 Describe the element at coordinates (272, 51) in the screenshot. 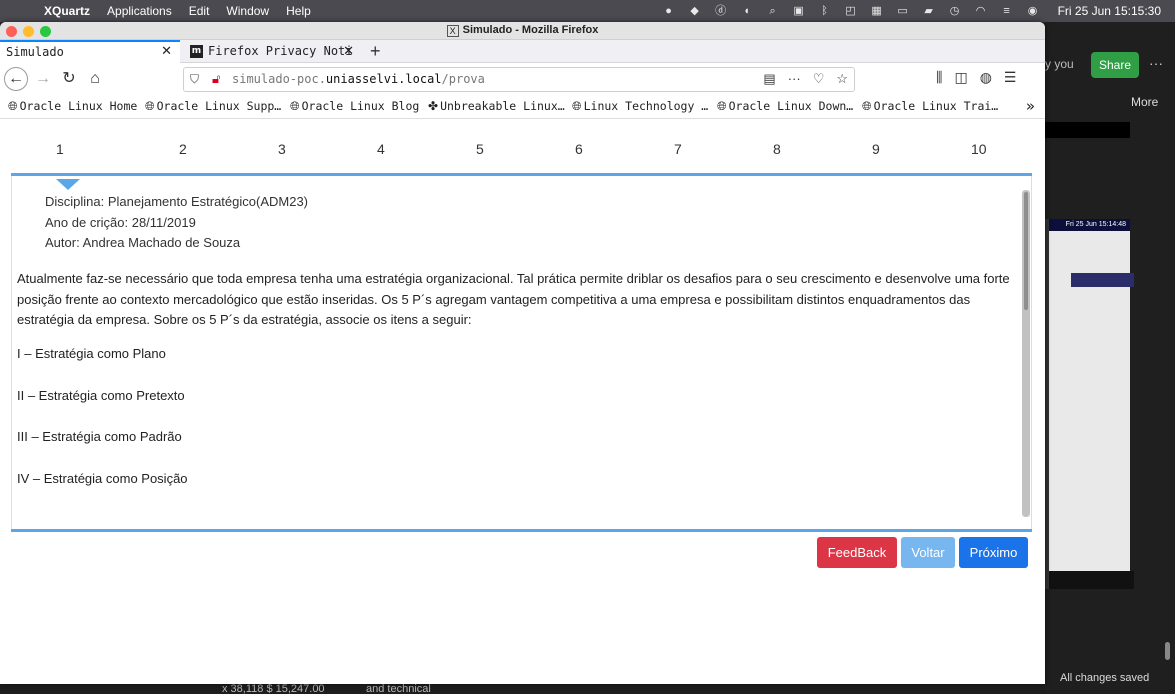

I see `tab-firefox-privacy: m Firefox Privacy Noti ✕` at that location.